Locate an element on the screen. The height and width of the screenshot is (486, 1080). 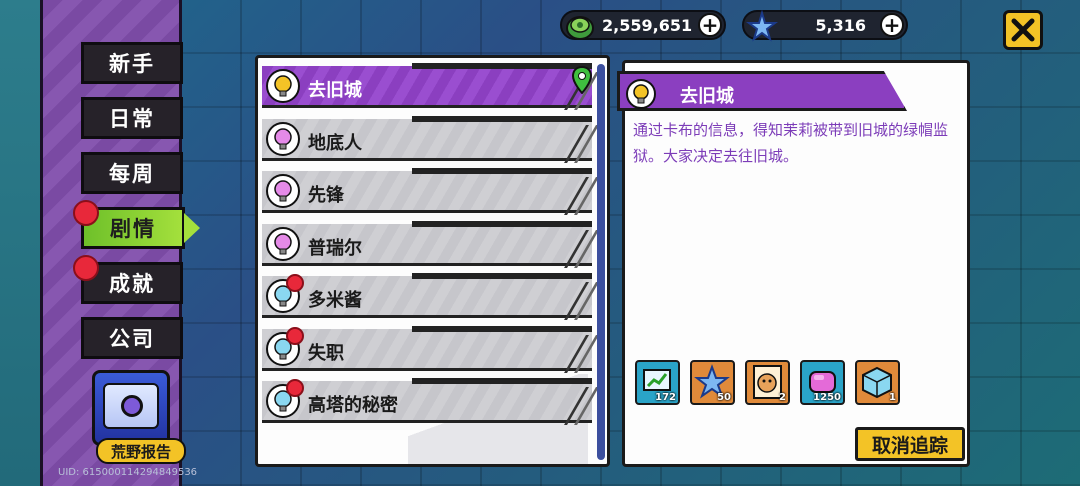
quest-name: 地底人 is located at coordinates (335, 143).